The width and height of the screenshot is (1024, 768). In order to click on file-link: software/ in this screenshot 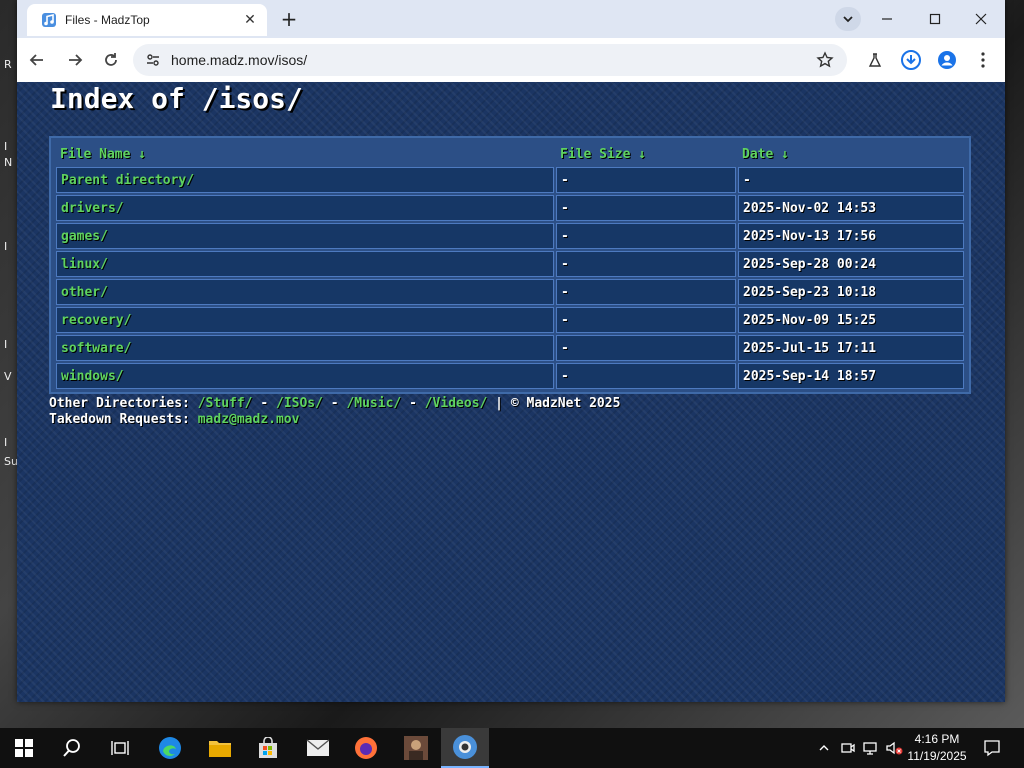, I will do `click(305, 348)`.